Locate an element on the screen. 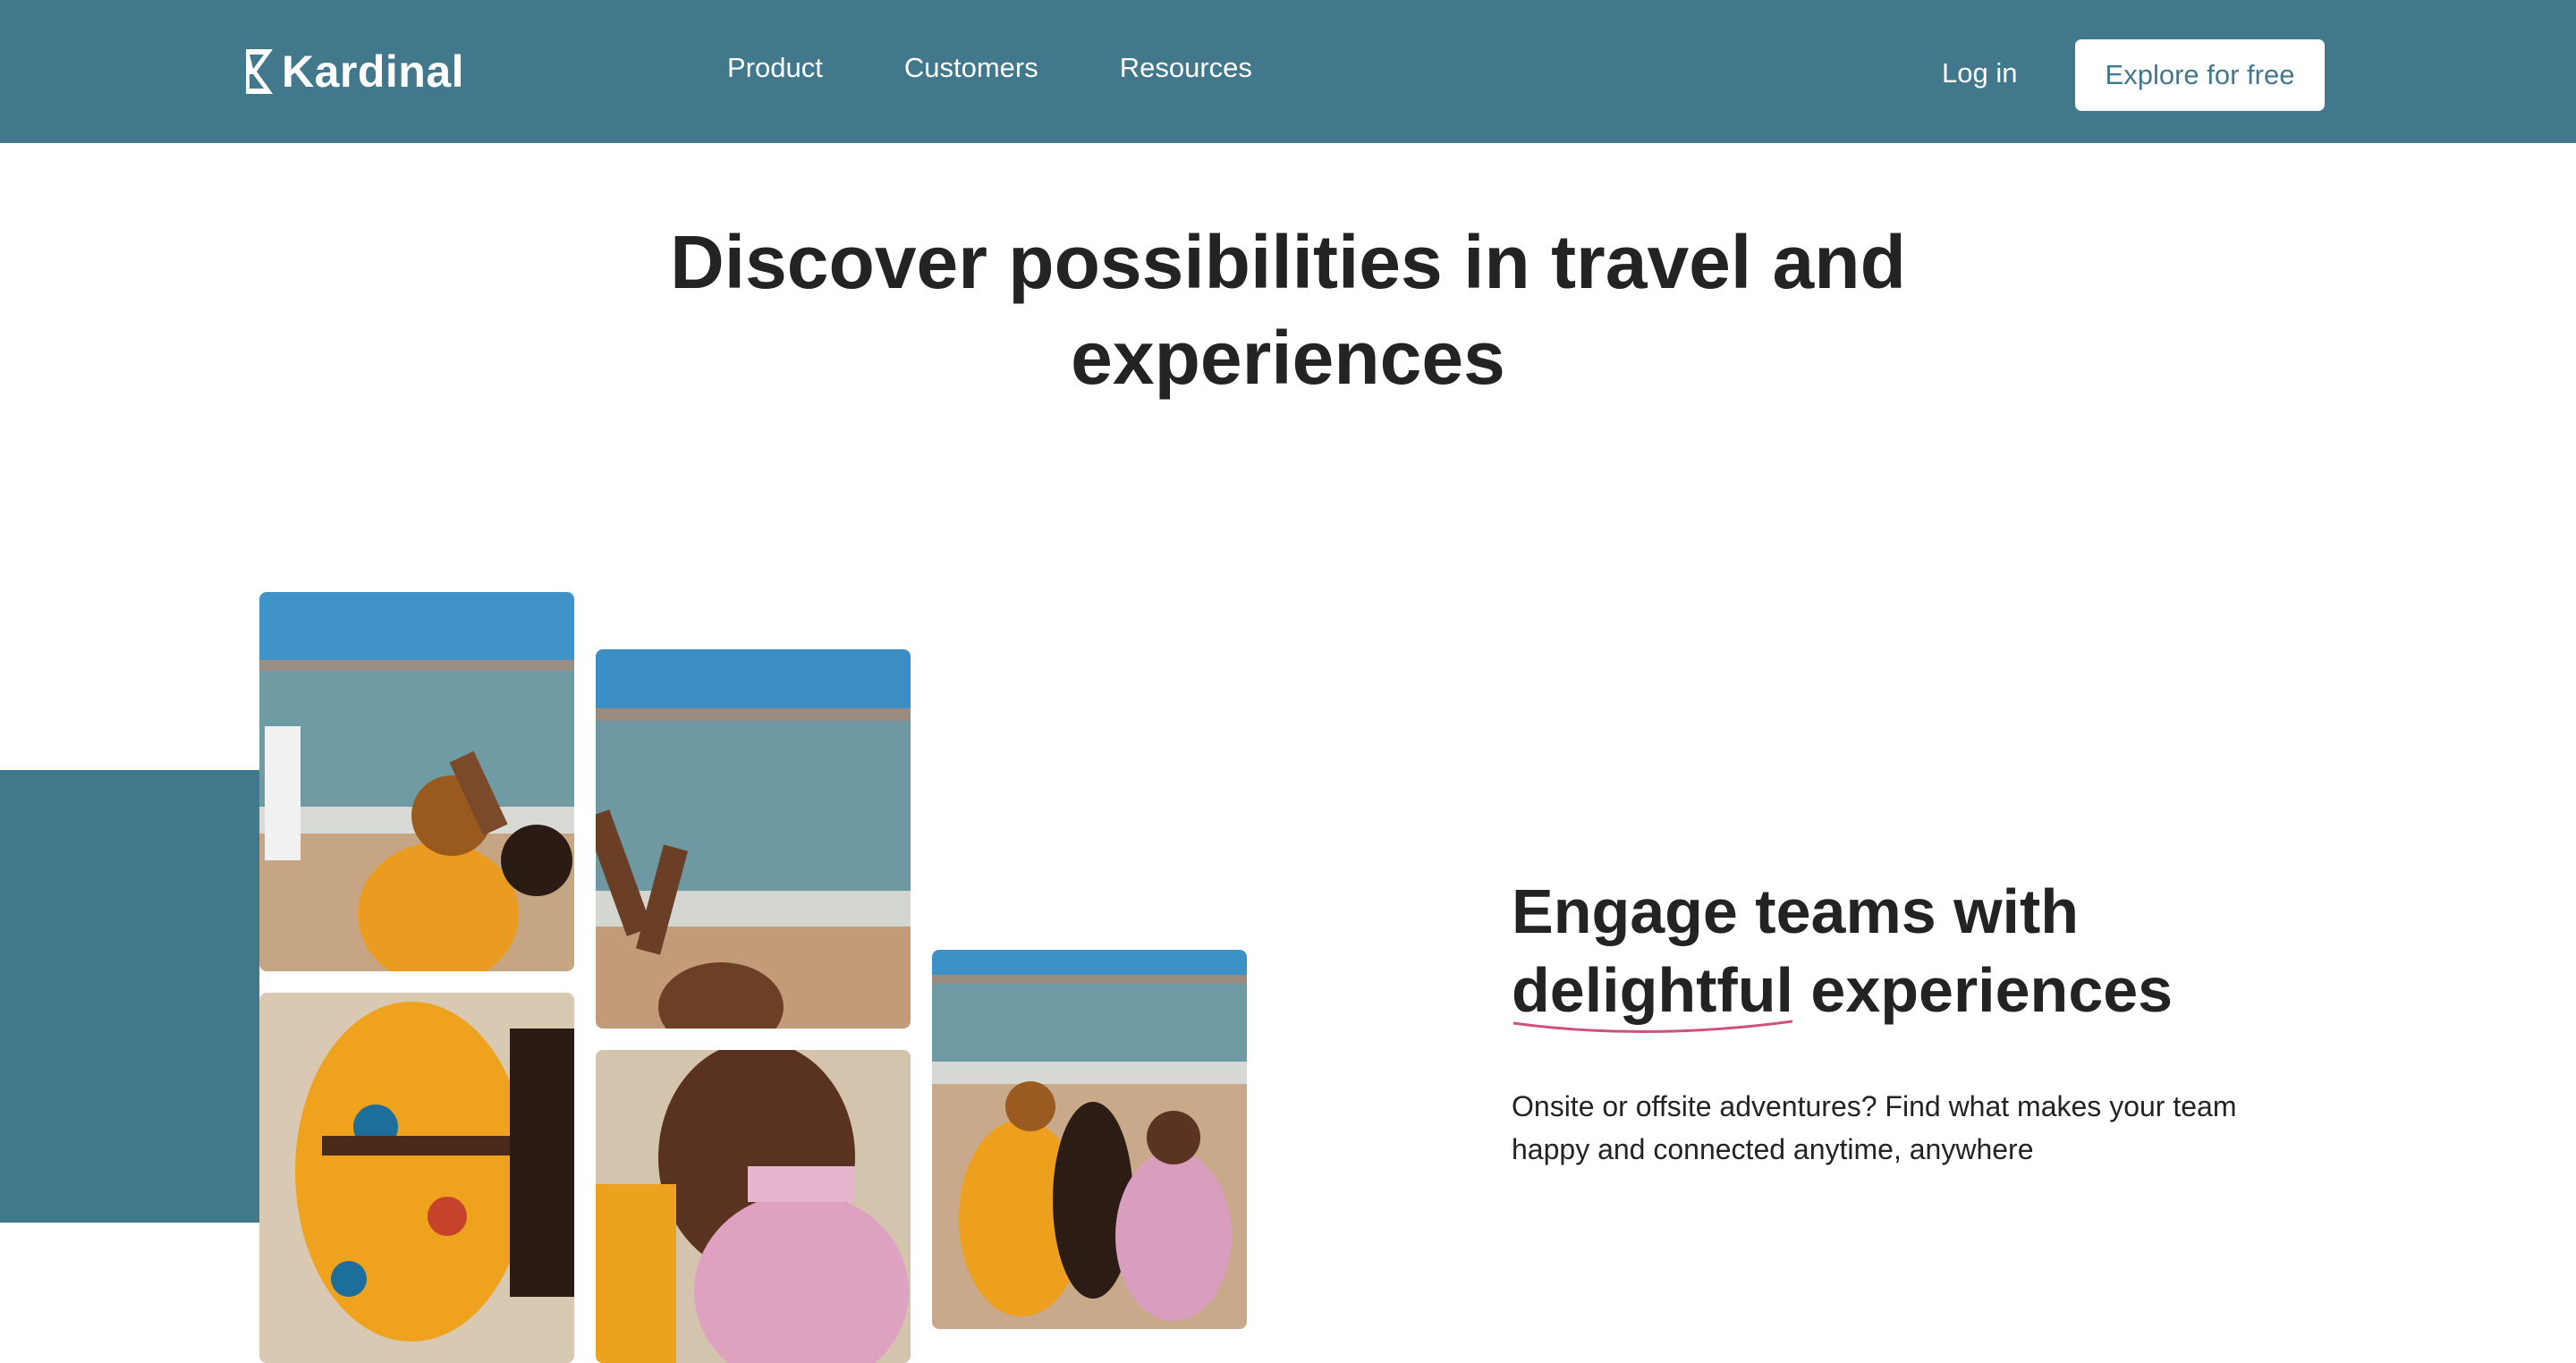 This screenshot has width=2576, height=1363. explore-for-free-button: Explore for free is located at coordinates (2200, 75).